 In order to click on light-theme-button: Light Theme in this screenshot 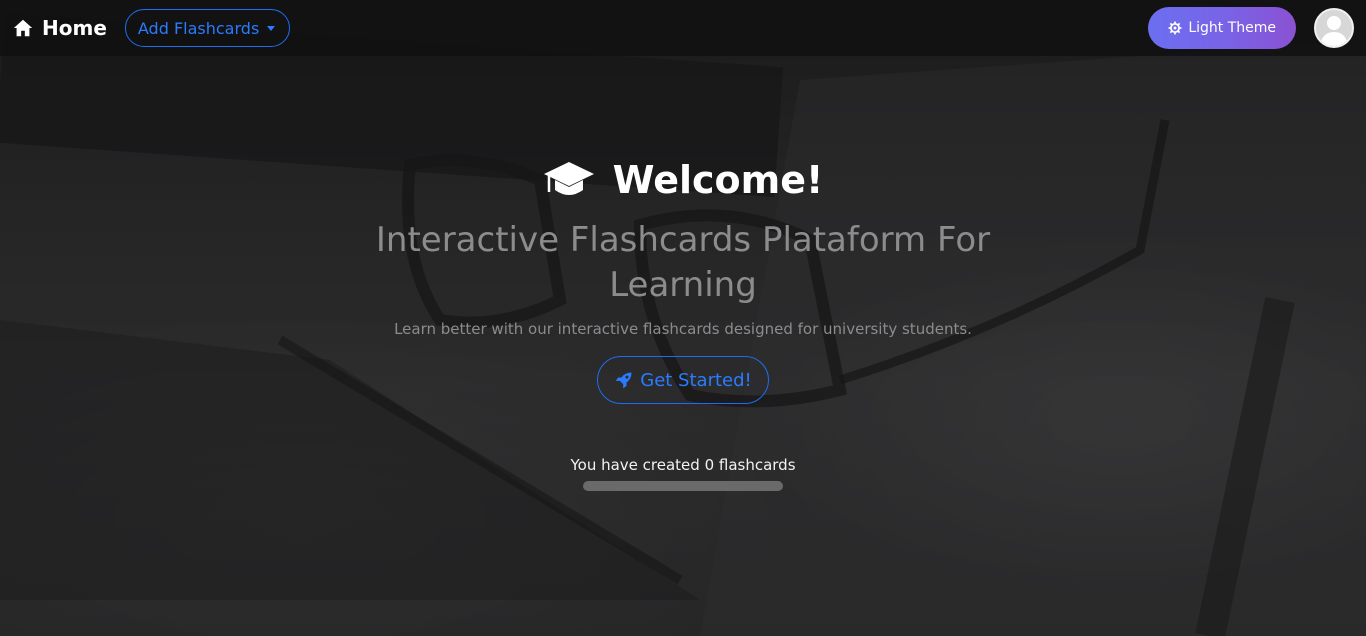, I will do `click(1222, 28)`.